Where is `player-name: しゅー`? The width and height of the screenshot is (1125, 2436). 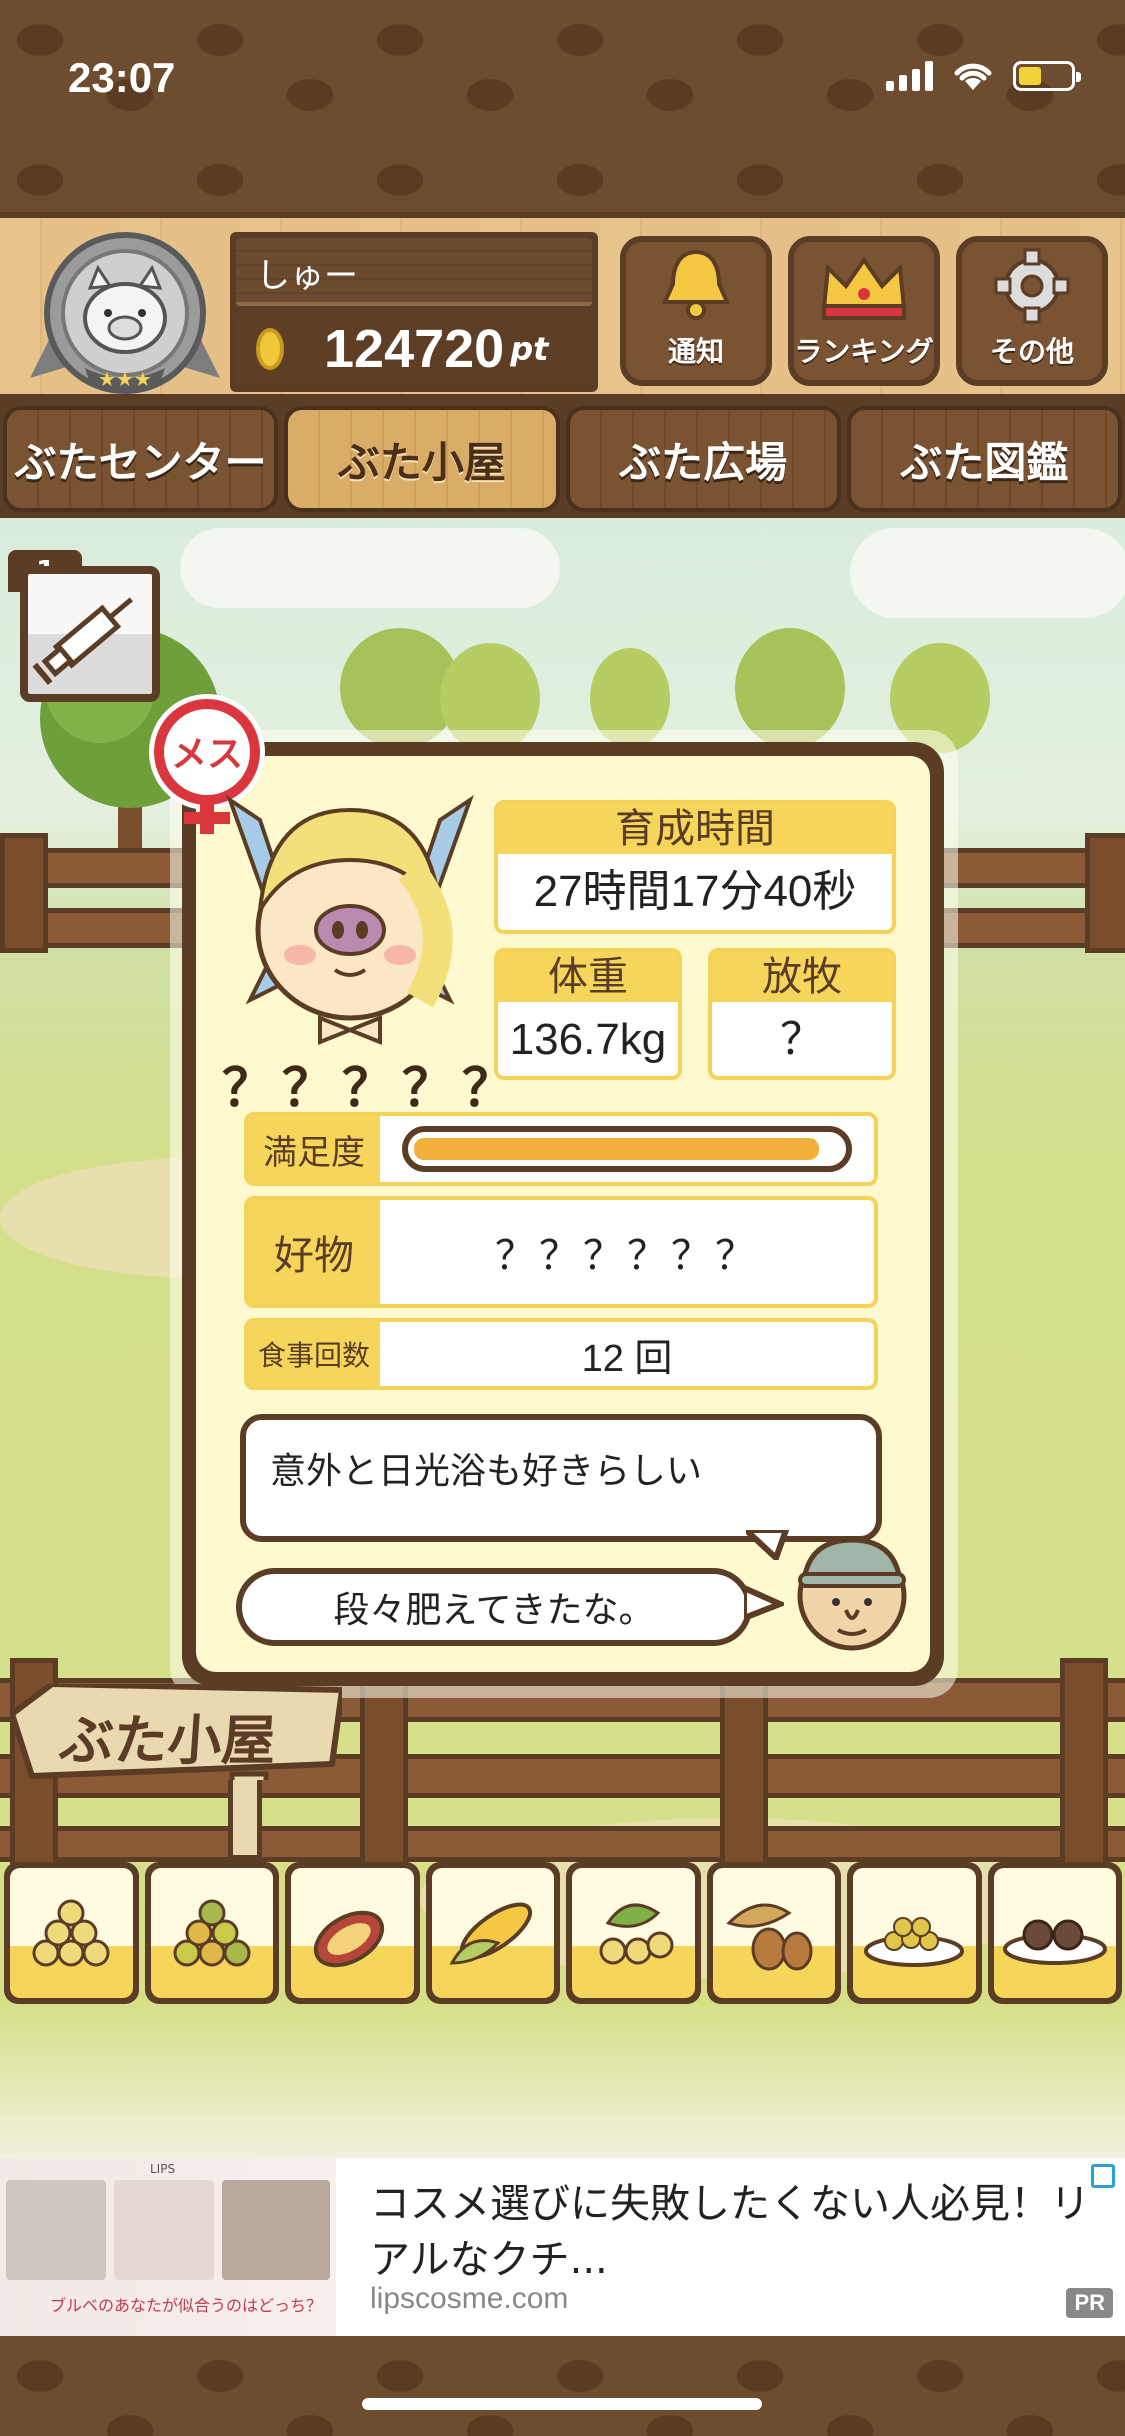
player-name: しゅー is located at coordinates (414, 272).